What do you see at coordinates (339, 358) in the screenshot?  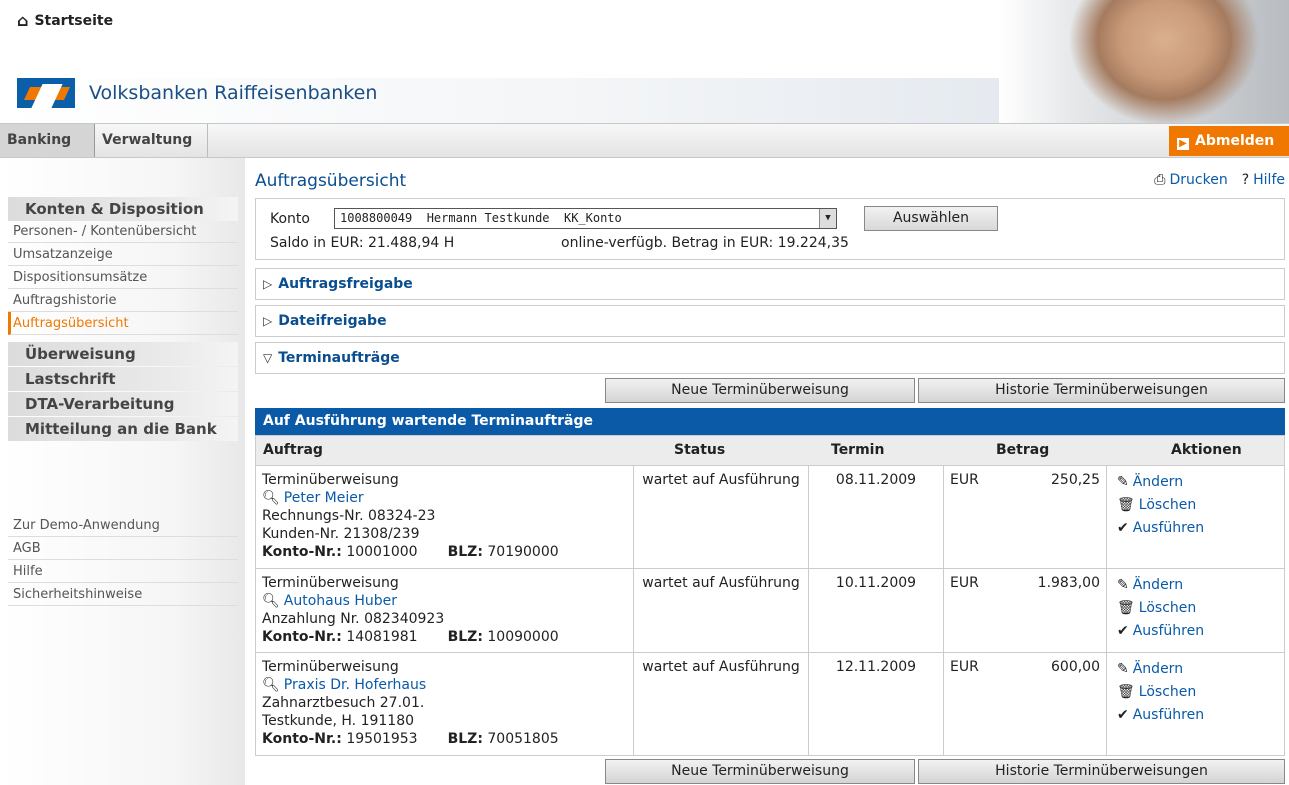 I see `section-label: Terminaufträge` at bounding box center [339, 358].